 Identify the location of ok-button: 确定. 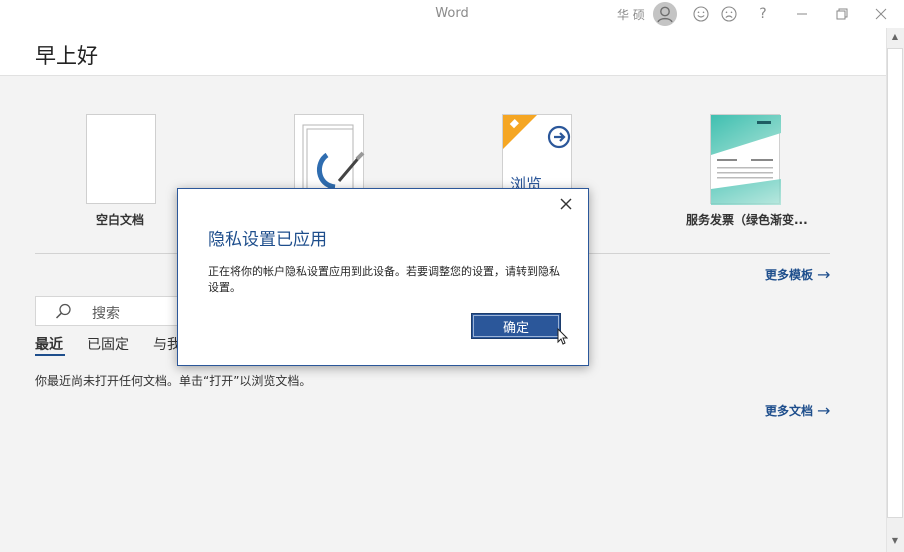
(516, 326).